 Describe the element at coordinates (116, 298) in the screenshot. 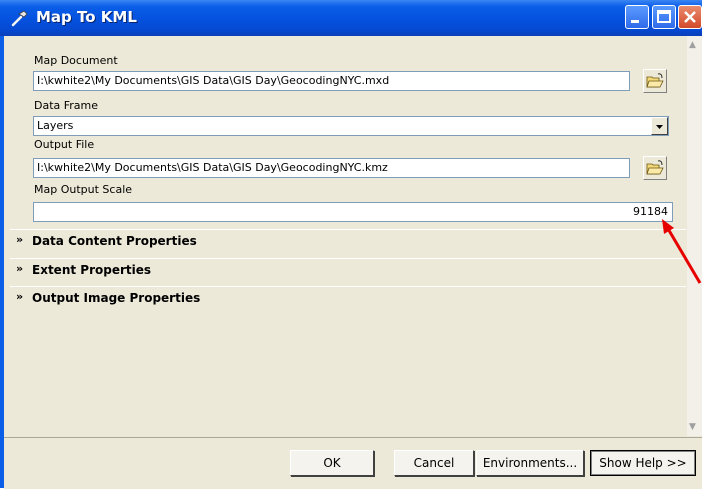

I see `section-label: Output Image Properties` at that location.